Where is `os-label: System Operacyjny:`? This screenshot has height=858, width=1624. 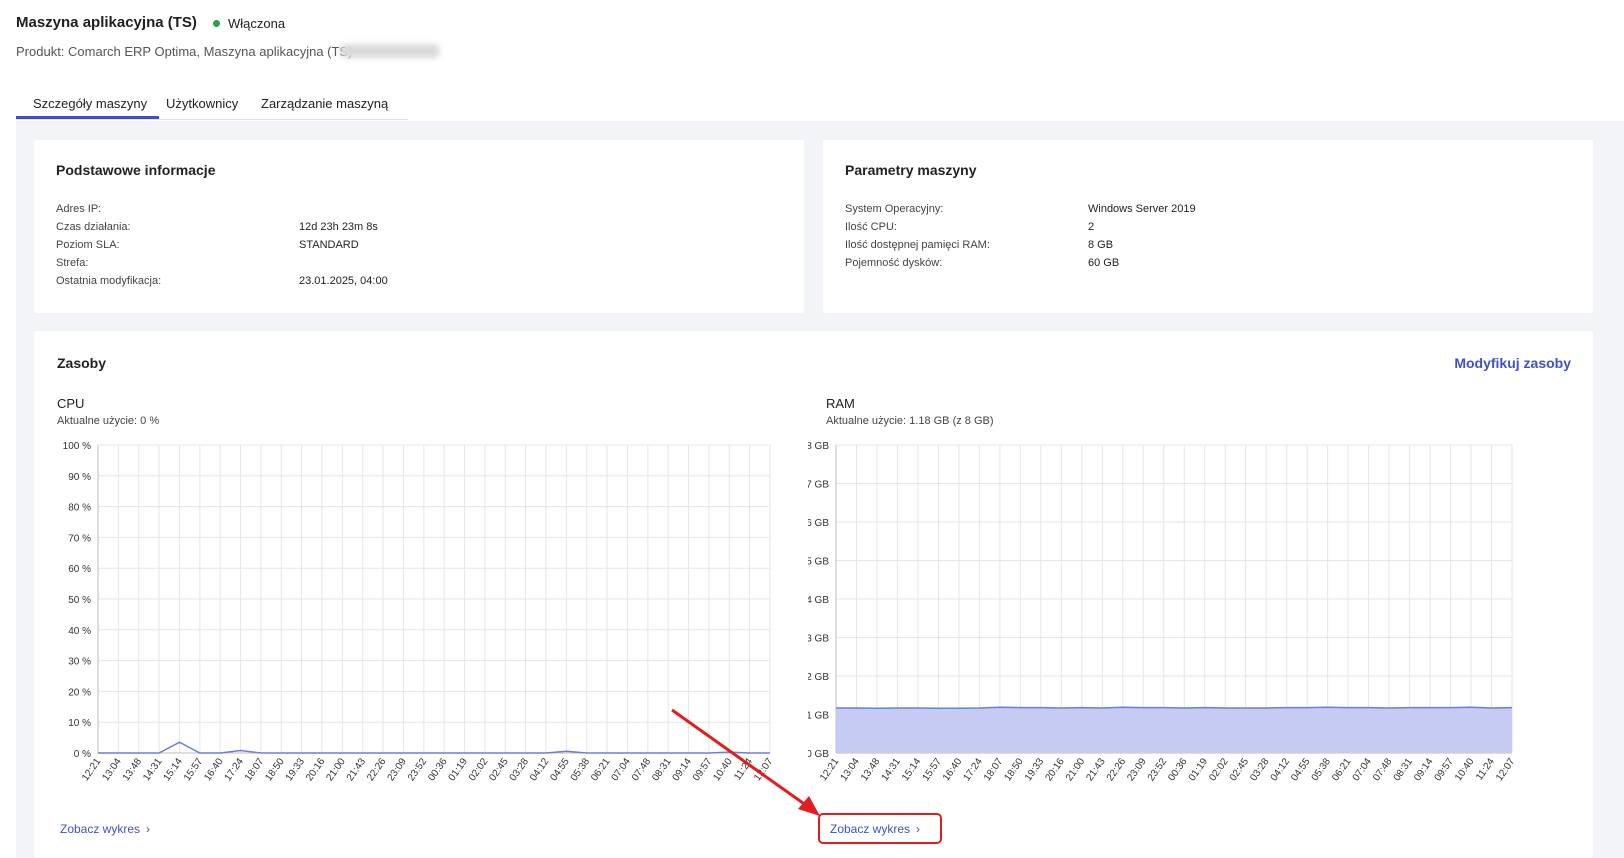 os-label: System Operacyjny: is located at coordinates (894, 209).